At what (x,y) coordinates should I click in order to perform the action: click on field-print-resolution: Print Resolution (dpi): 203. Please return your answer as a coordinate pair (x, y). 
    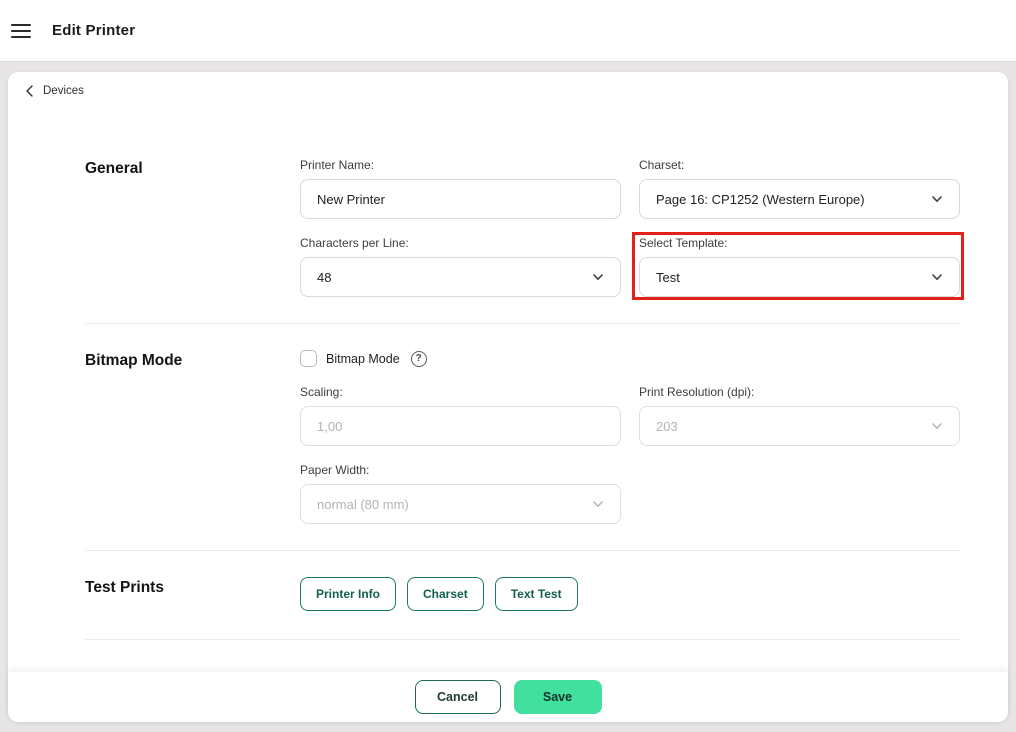
    Looking at the image, I should click on (799, 415).